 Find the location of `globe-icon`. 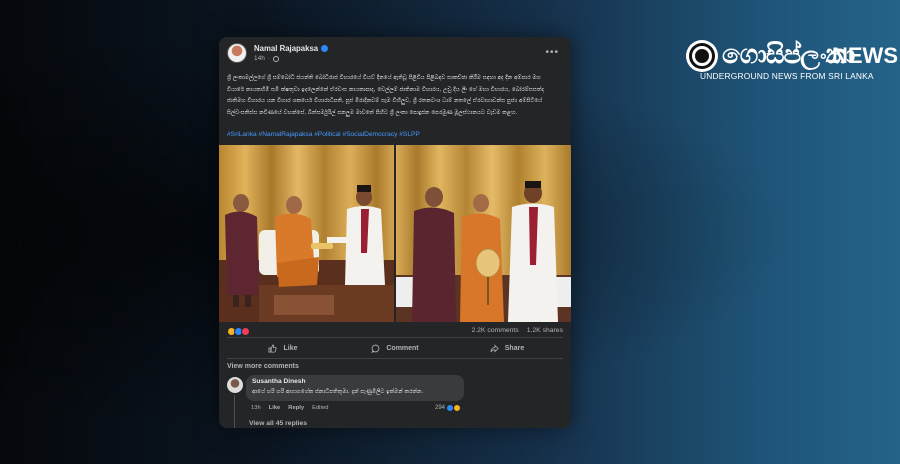

globe-icon is located at coordinates (276, 58).